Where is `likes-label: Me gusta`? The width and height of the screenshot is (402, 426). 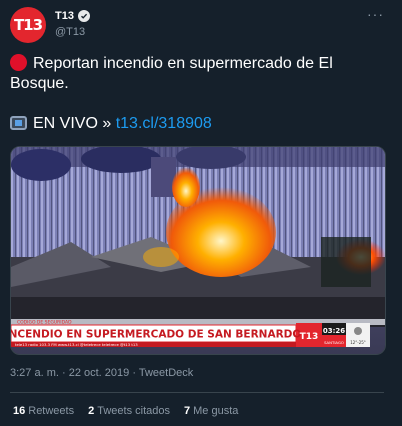
likes-label: Me gusta is located at coordinates (216, 411).